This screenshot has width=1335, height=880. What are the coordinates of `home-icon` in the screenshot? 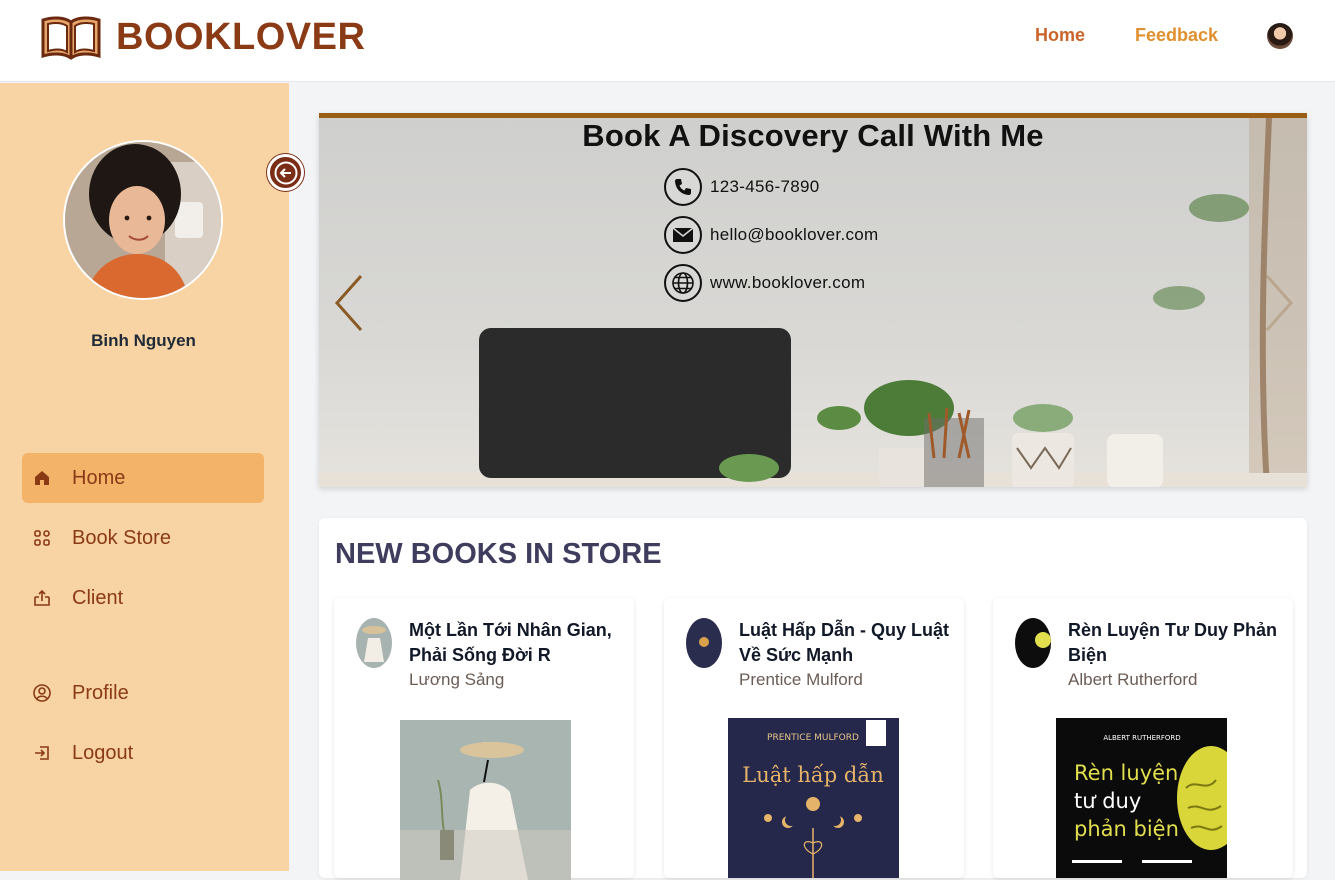 It's located at (42, 478).